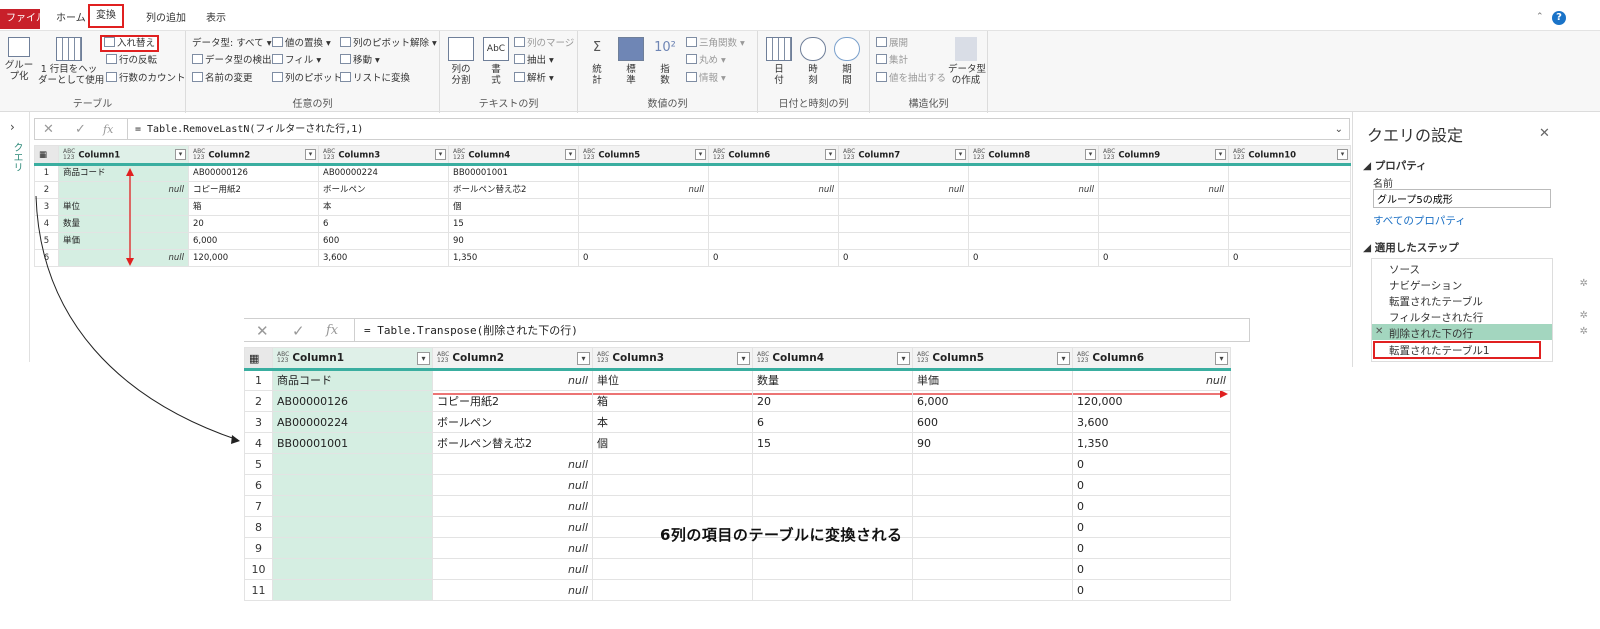  I want to click on table-cell: AB00000126, so click(253, 173).